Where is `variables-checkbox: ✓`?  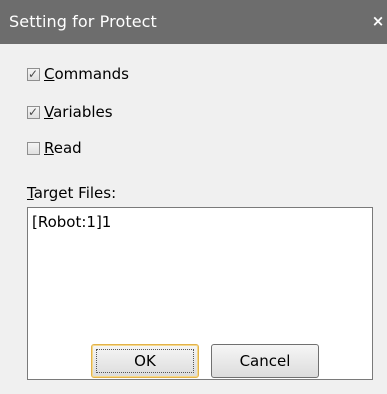 variables-checkbox: ✓ is located at coordinates (33, 111).